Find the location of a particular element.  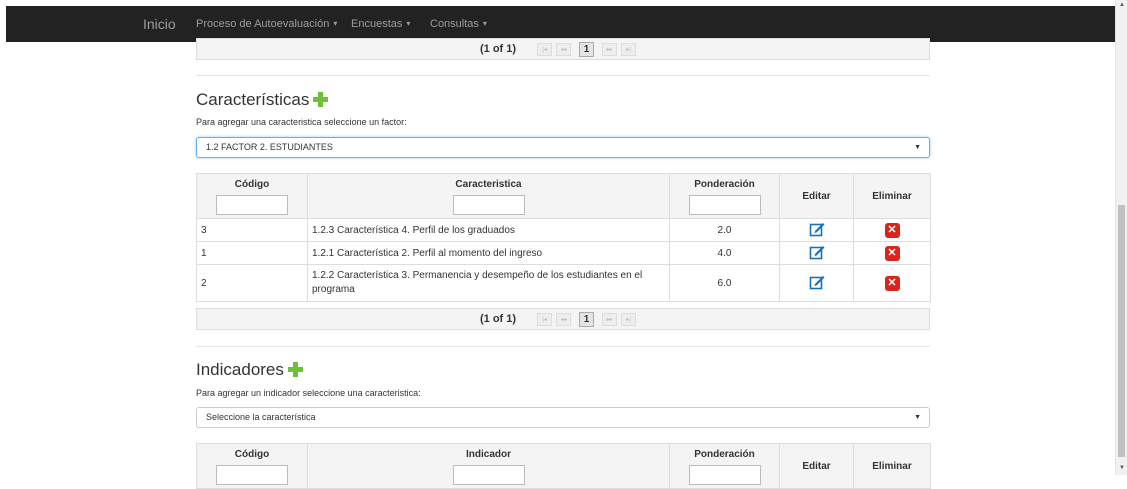

cell-ponderacion: 2.0 is located at coordinates (724, 230).